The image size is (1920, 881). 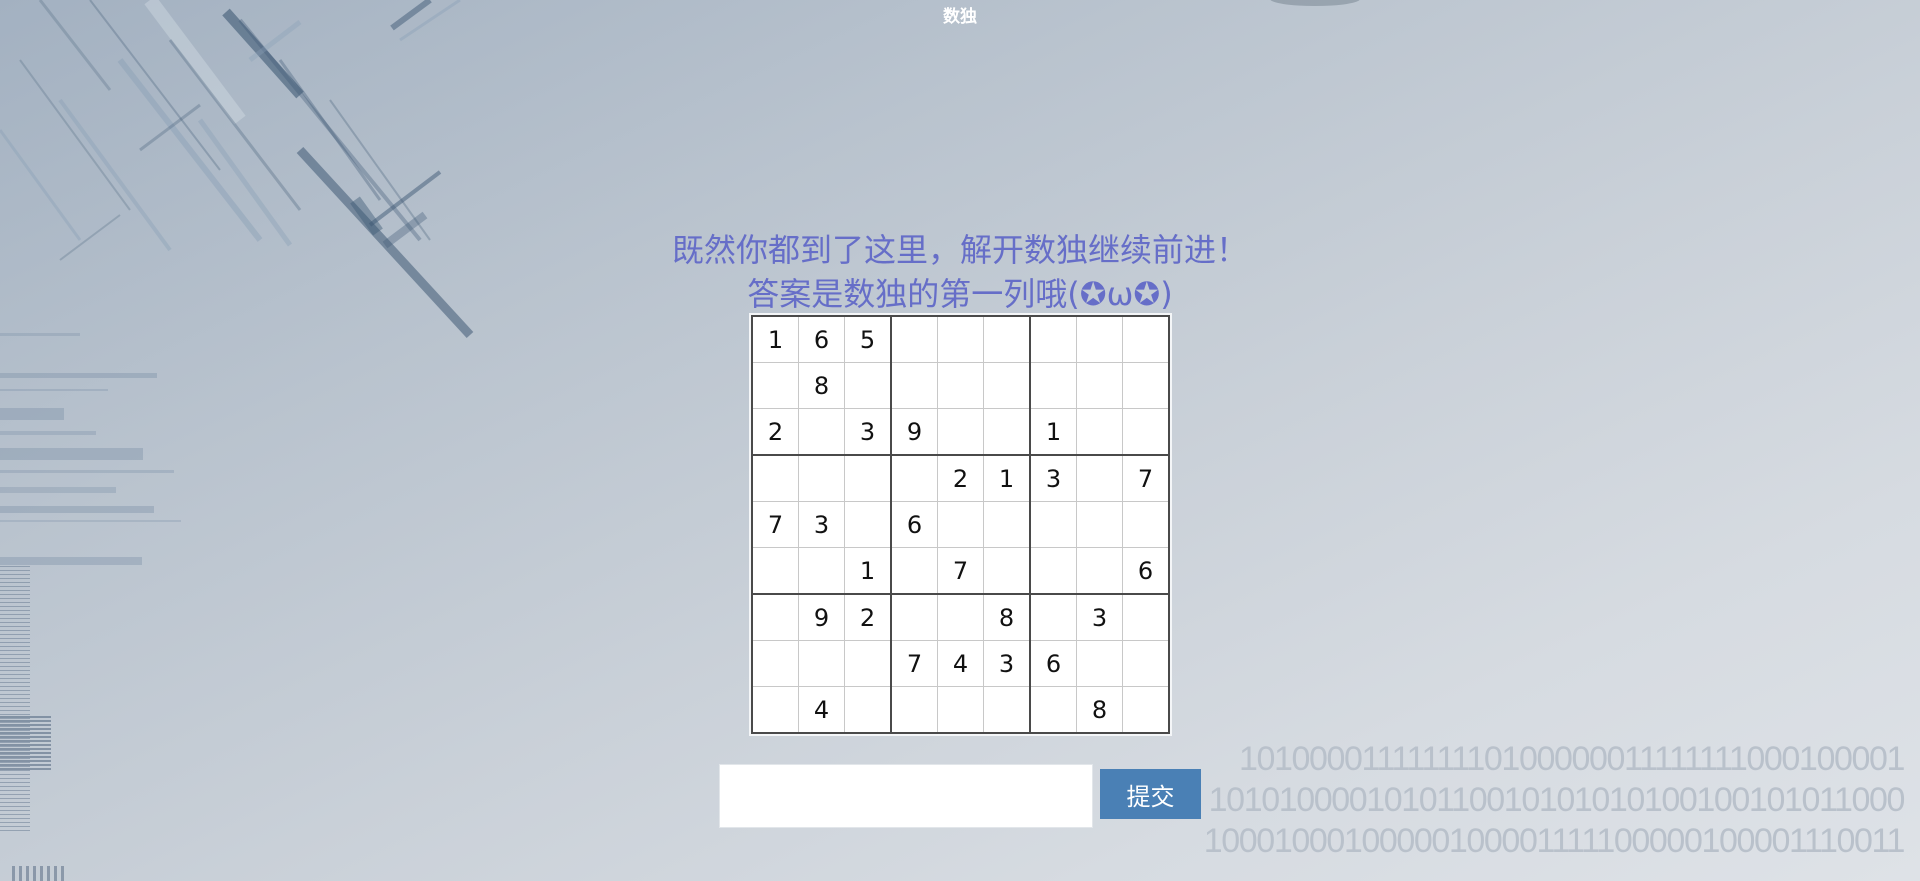 I want to click on submit-button: 提交, so click(x=1150, y=794).